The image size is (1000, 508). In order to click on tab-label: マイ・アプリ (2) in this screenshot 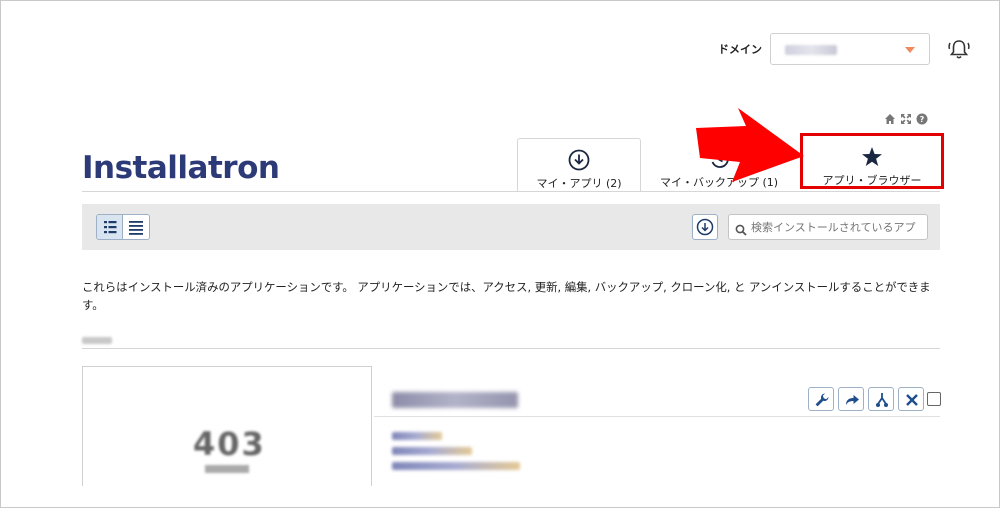, I will do `click(579, 183)`.